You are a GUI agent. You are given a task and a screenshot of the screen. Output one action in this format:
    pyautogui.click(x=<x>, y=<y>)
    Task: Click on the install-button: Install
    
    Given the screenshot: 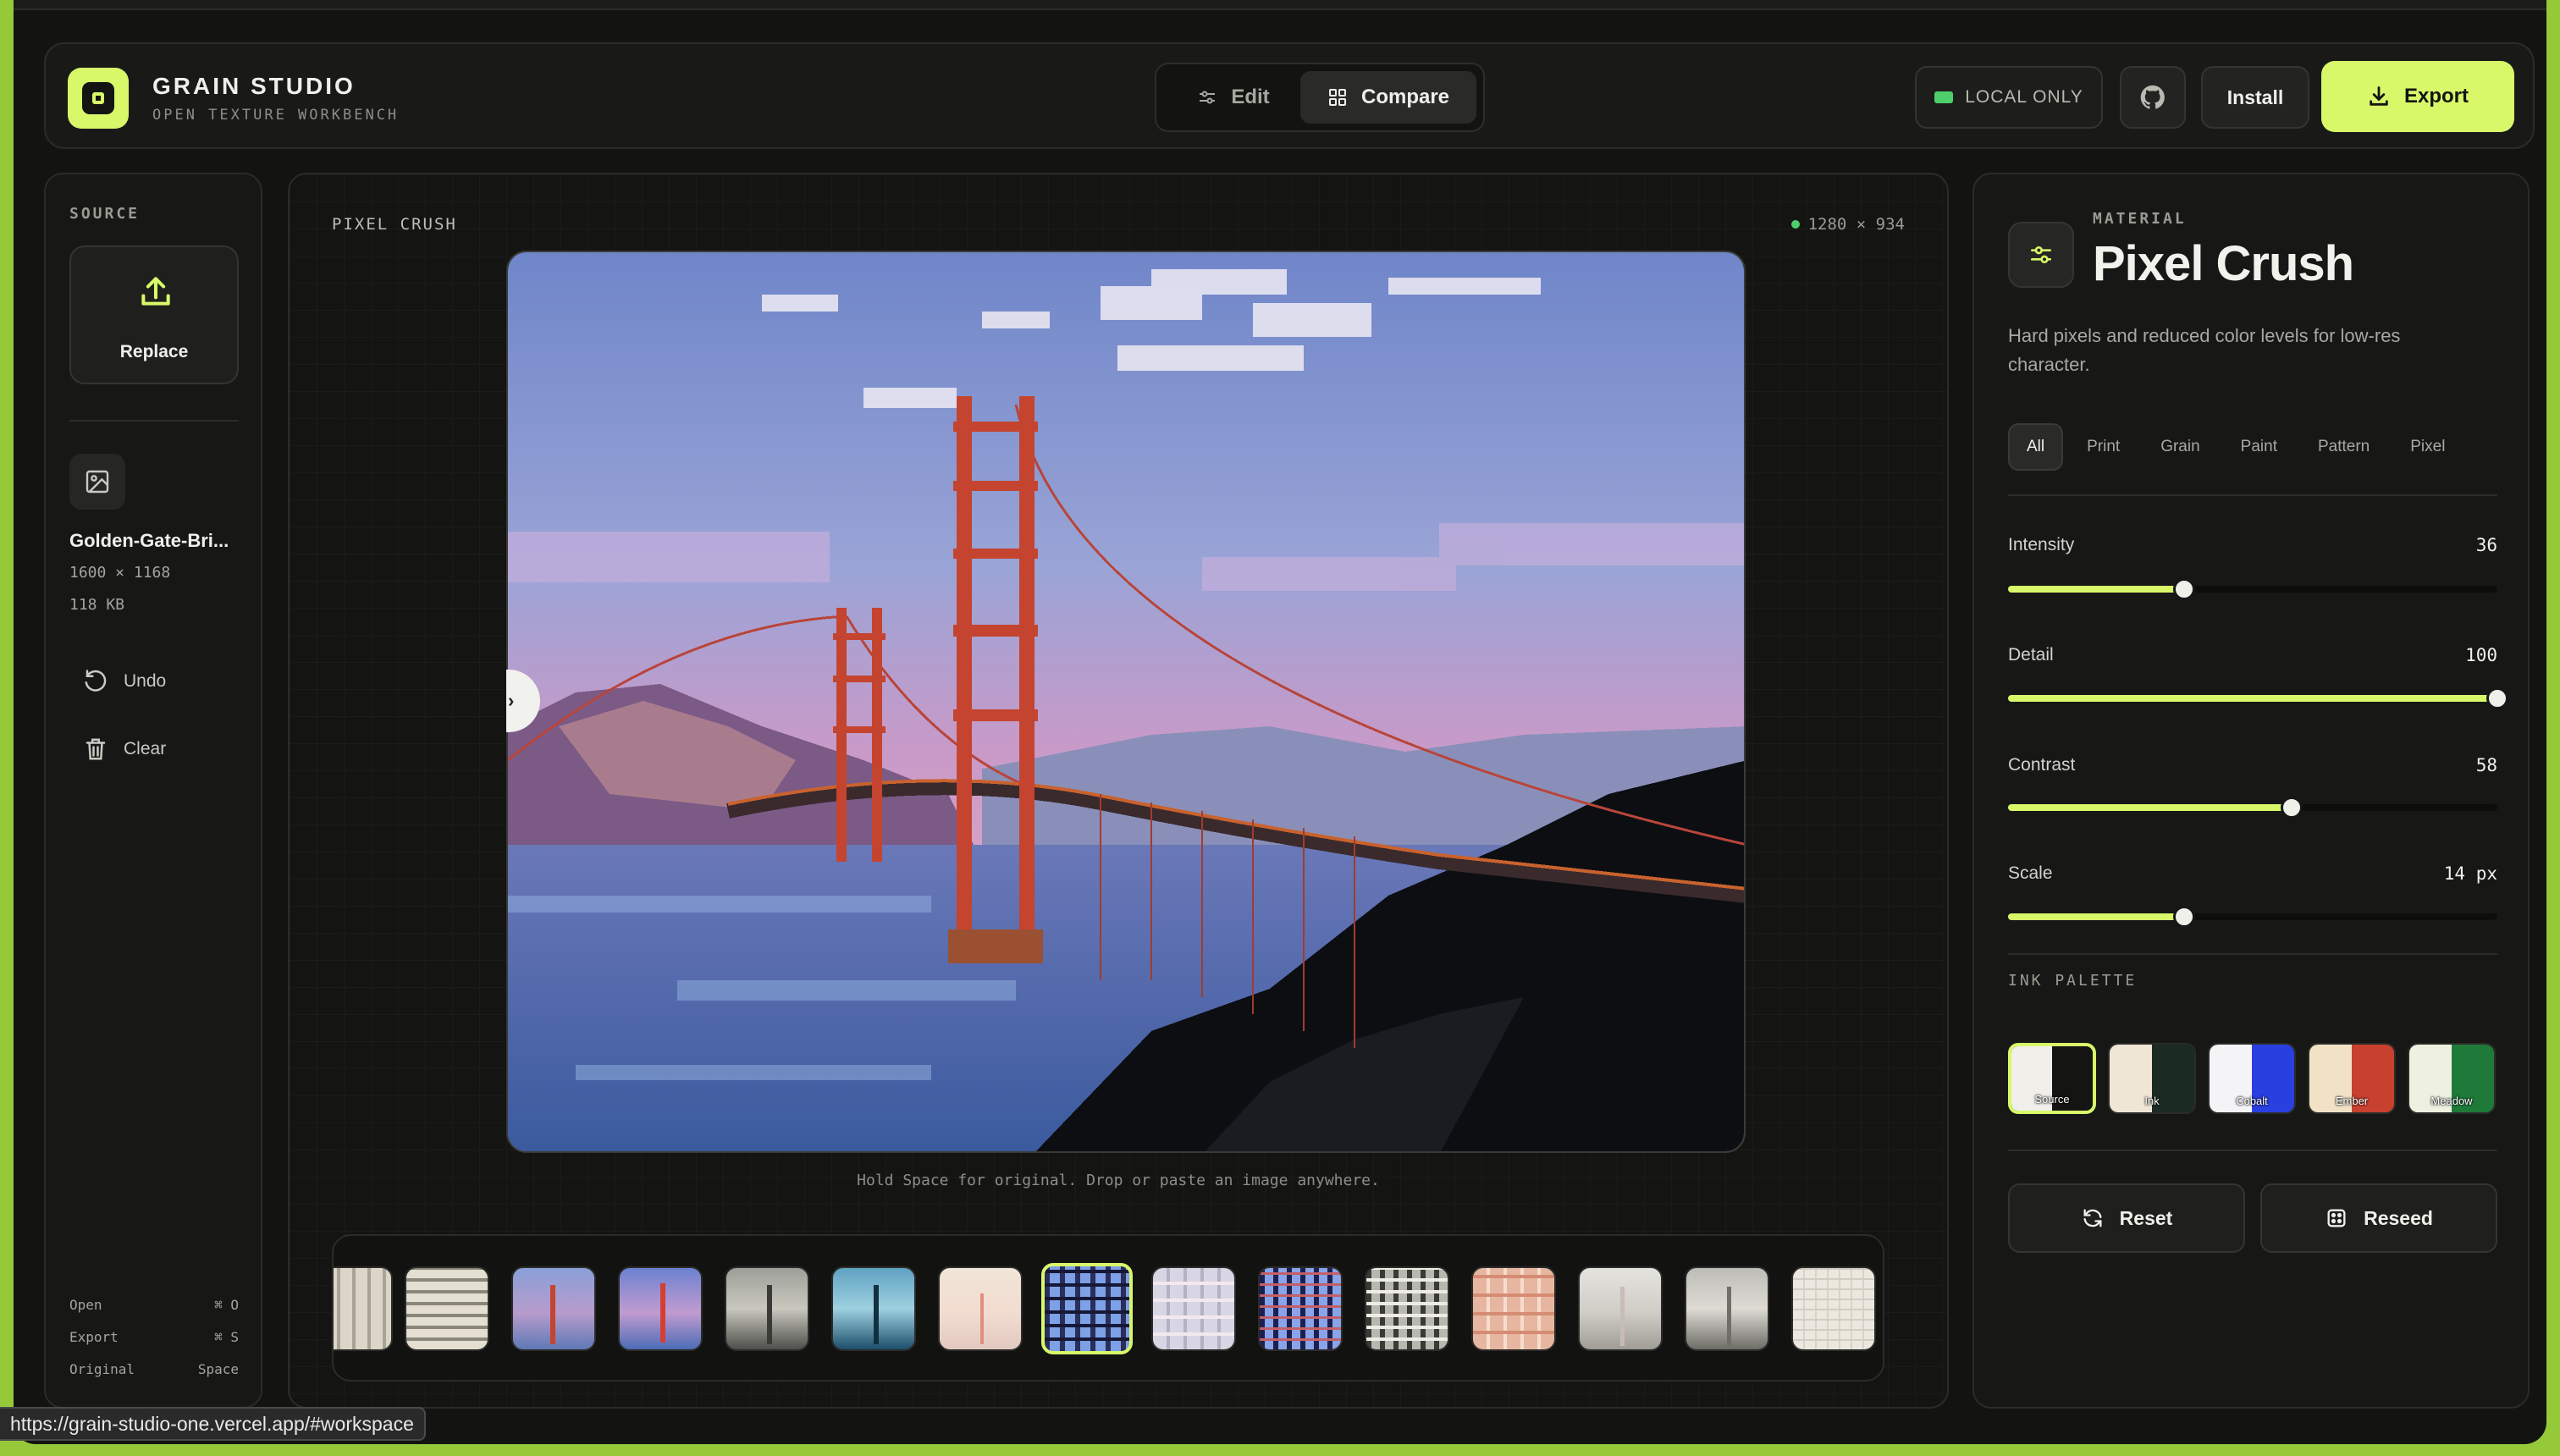 What is the action you would take?
    pyautogui.click(x=2255, y=97)
    